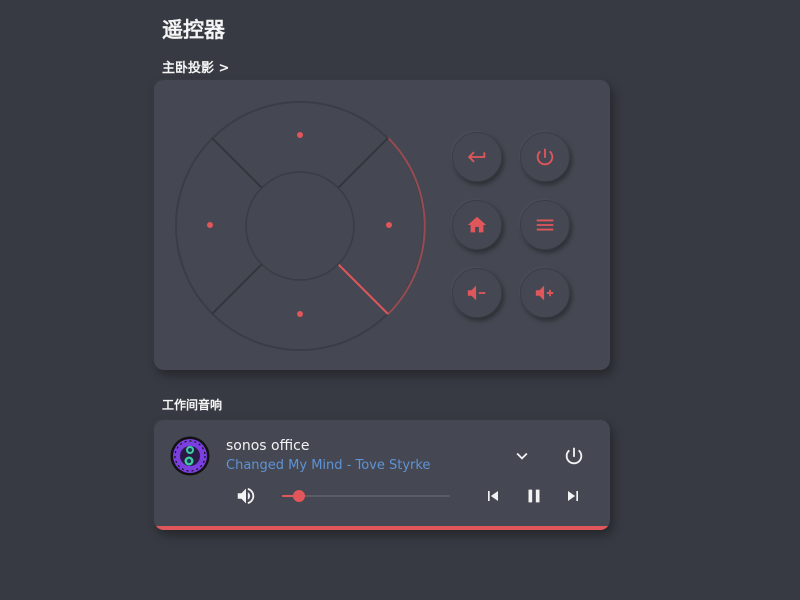 This screenshot has width=800, height=600. What do you see at coordinates (300, 135) in the screenshot?
I see `dpad-up-button` at bounding box center [300, 135].